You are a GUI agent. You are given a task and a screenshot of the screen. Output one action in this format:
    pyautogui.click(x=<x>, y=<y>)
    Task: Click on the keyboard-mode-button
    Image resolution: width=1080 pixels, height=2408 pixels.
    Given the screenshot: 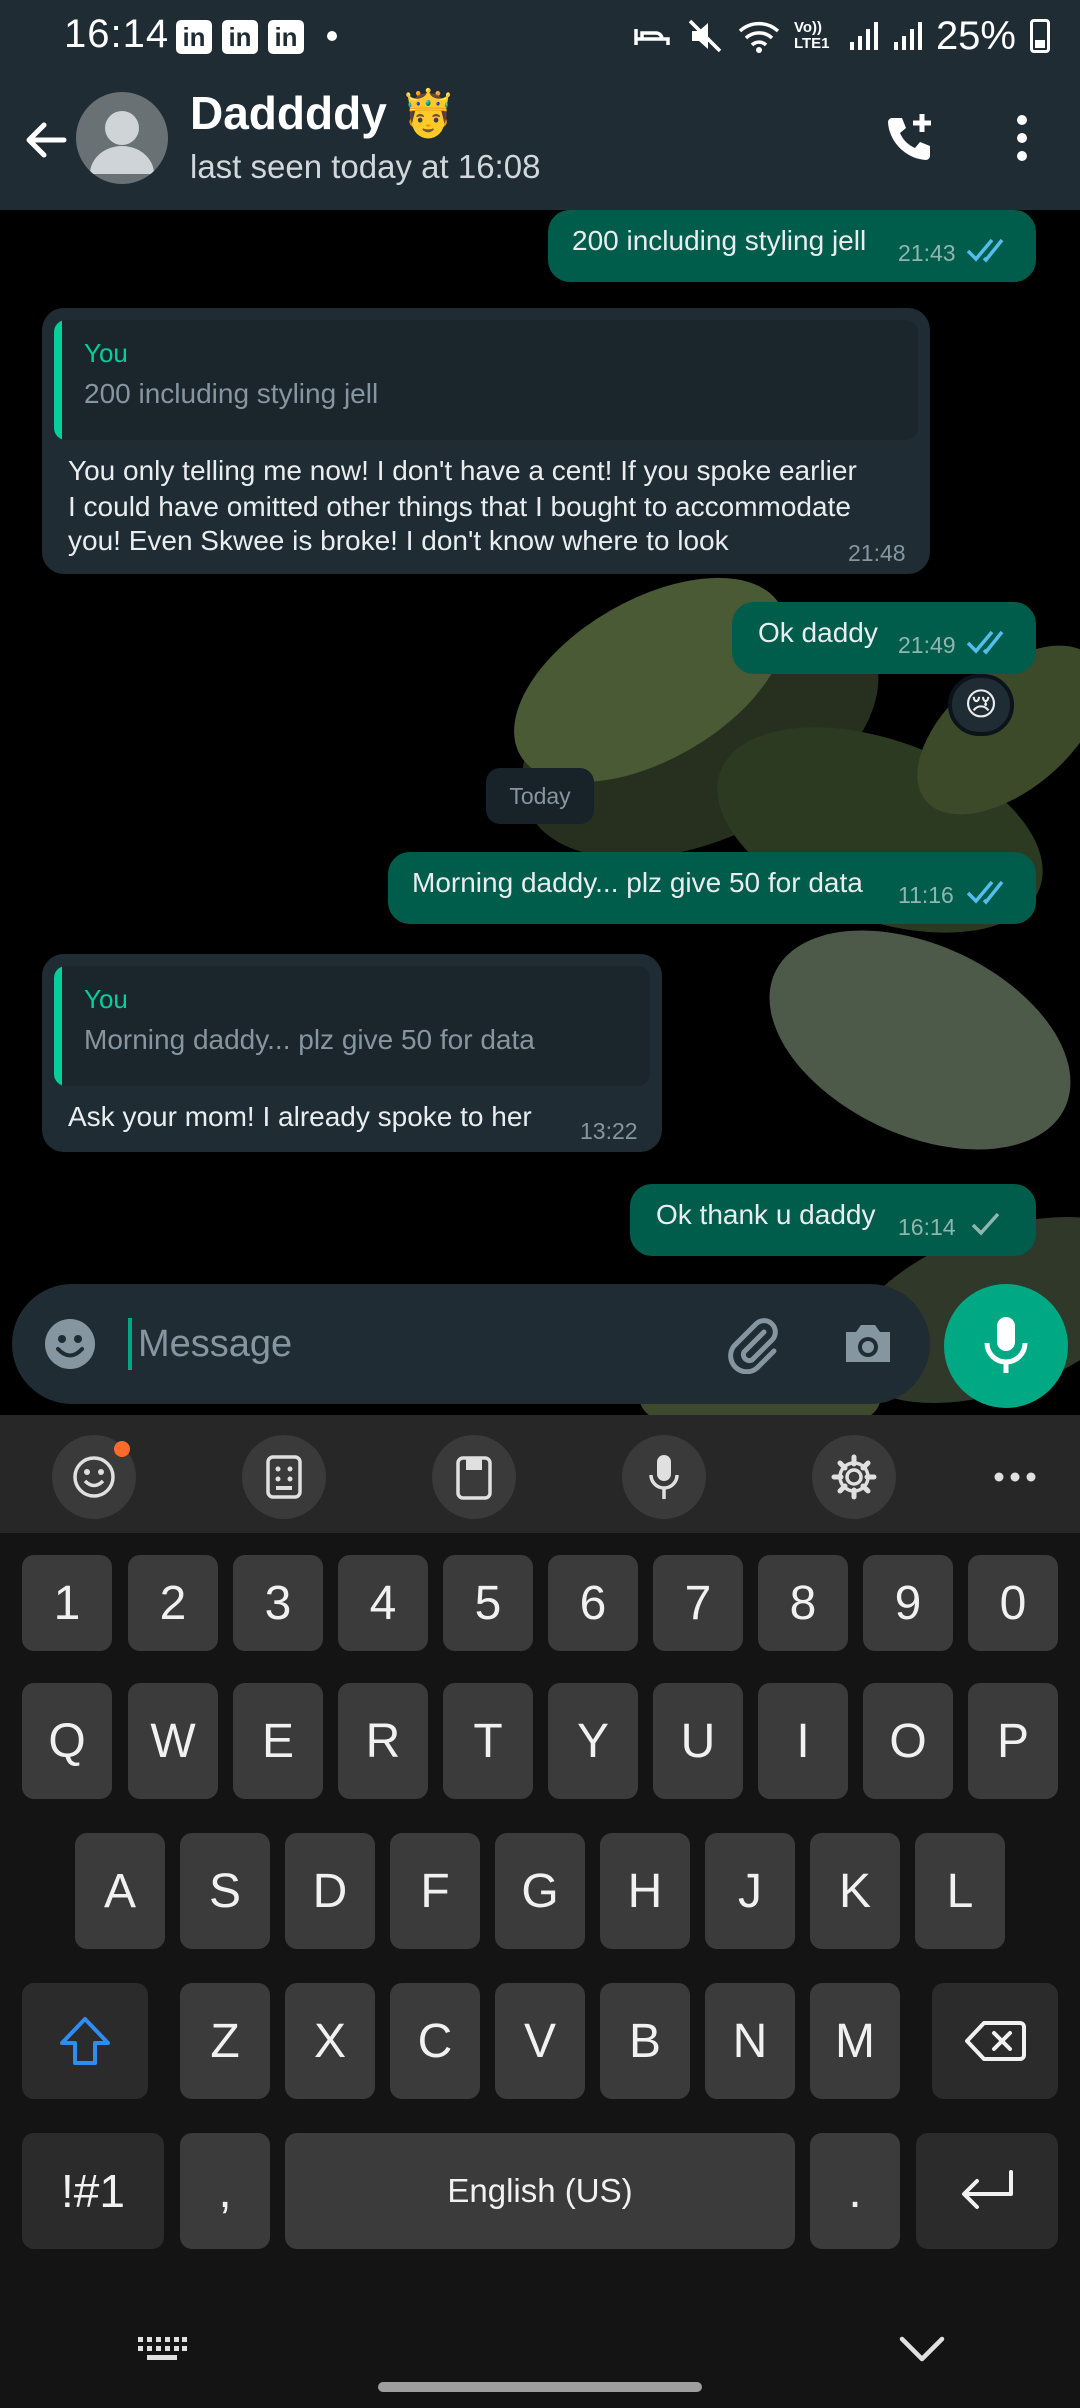 What is the action you would take?
    pyautogui.click(x=284, y=1477)
    